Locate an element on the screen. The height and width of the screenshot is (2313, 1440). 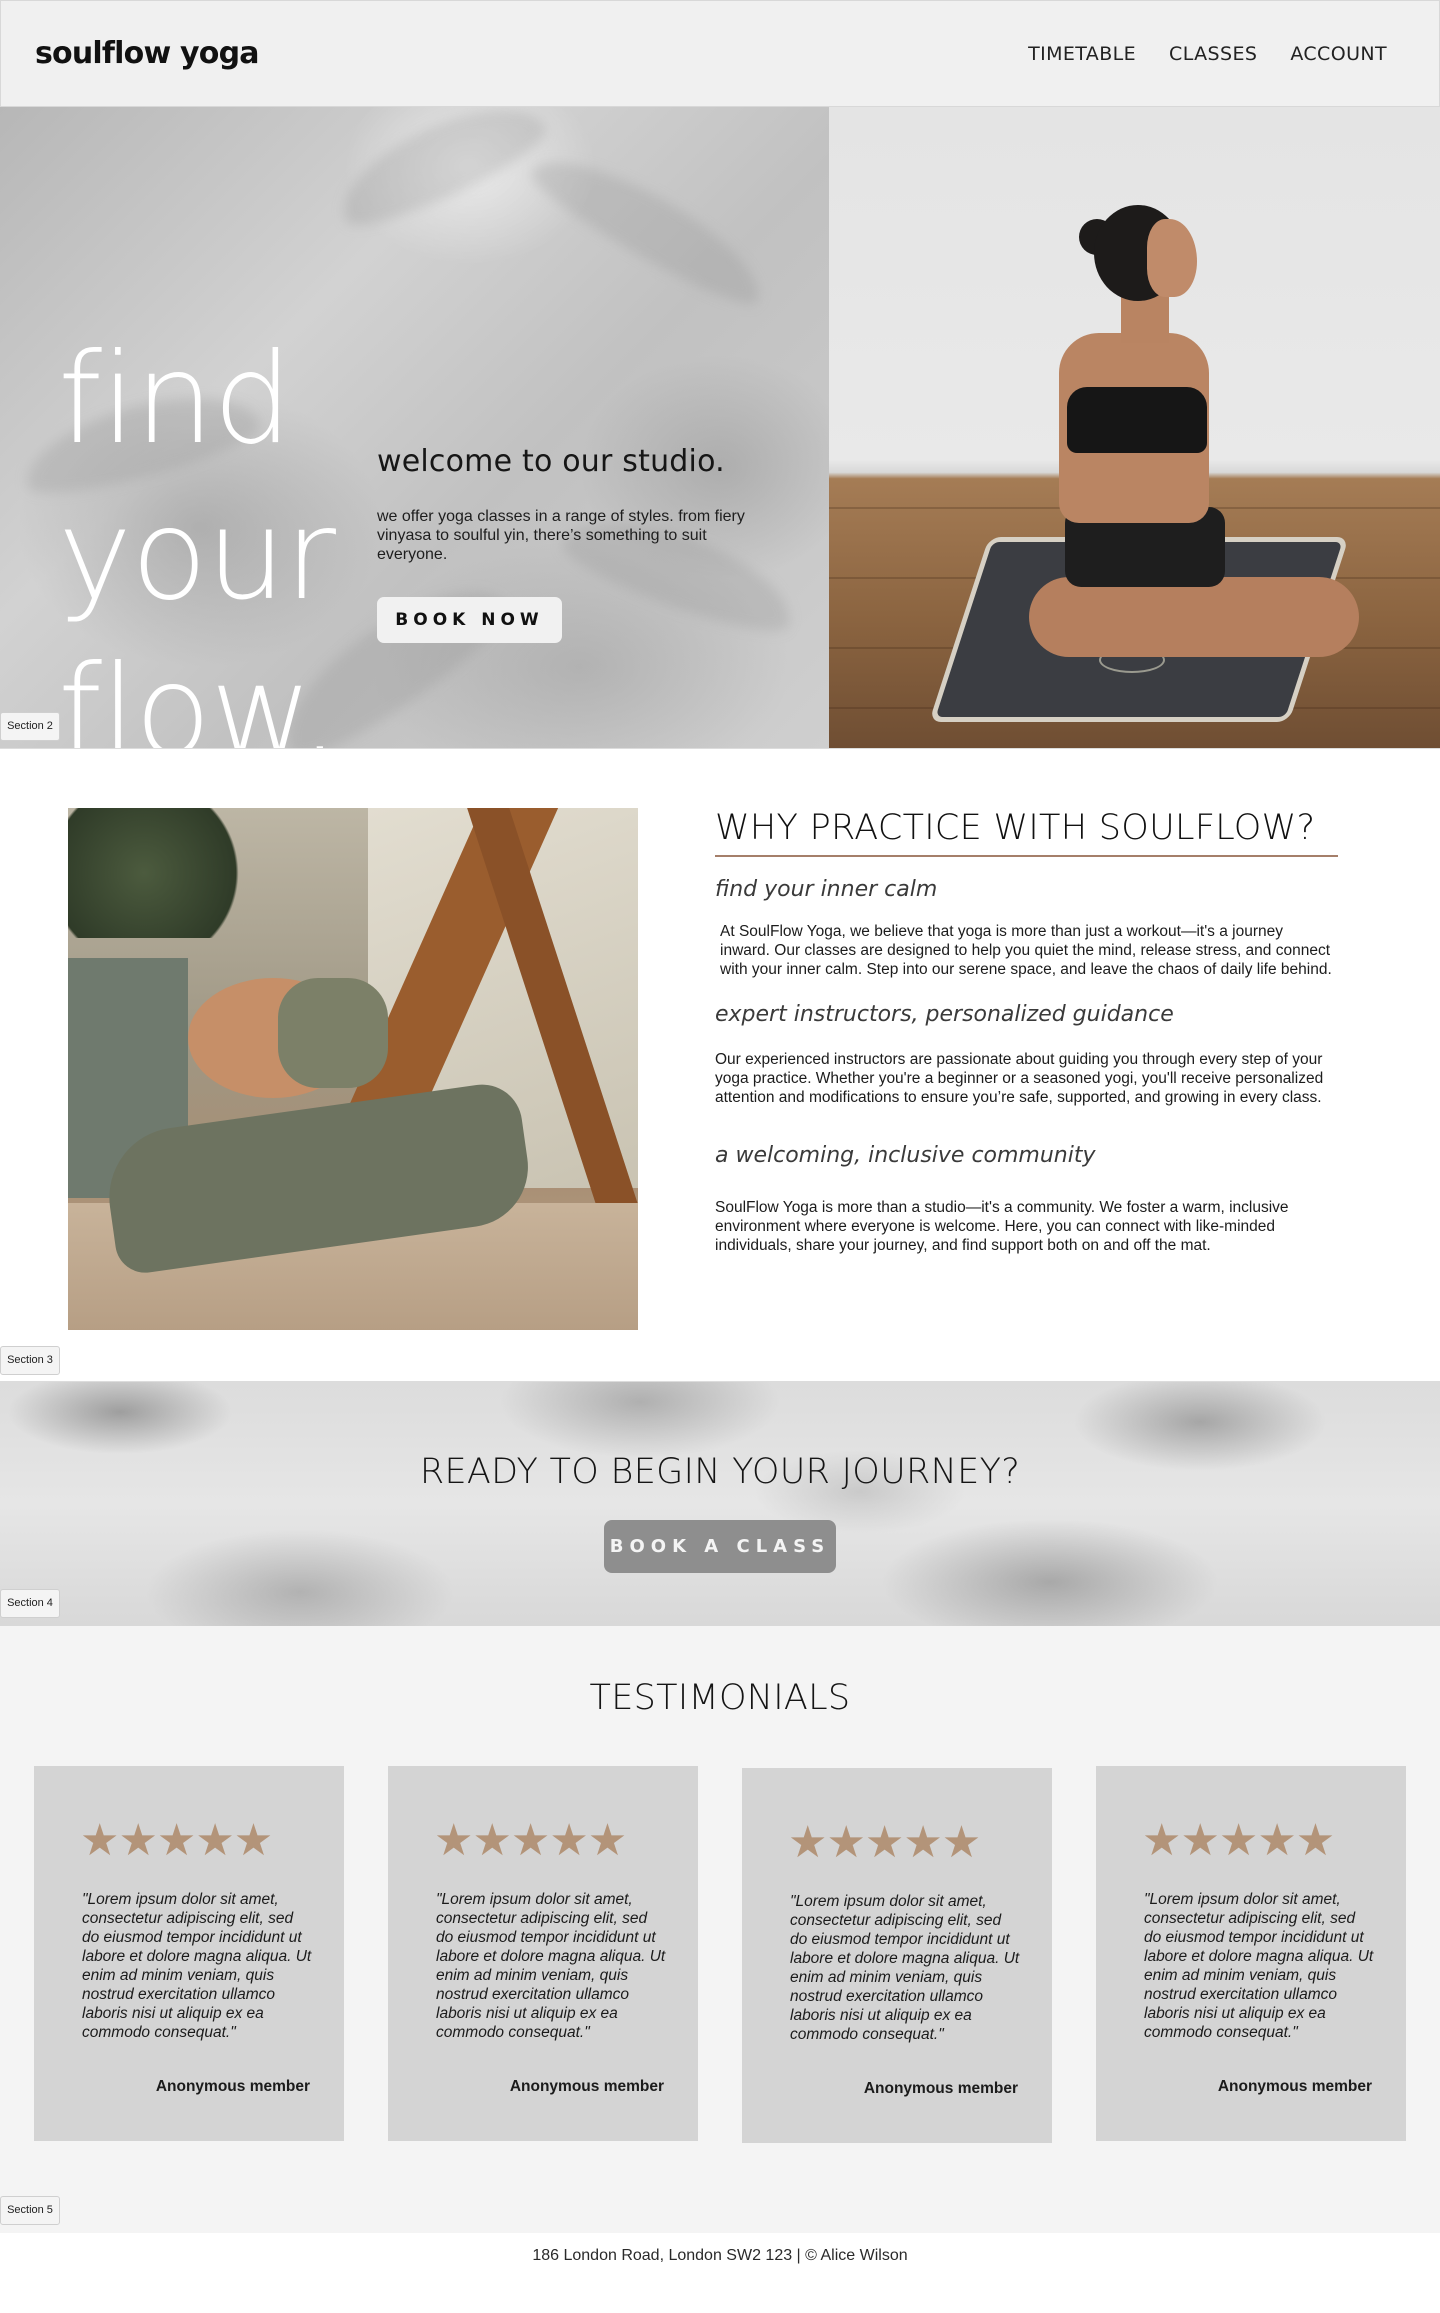
photo-figure-top is located at coordinates (333, 1033).